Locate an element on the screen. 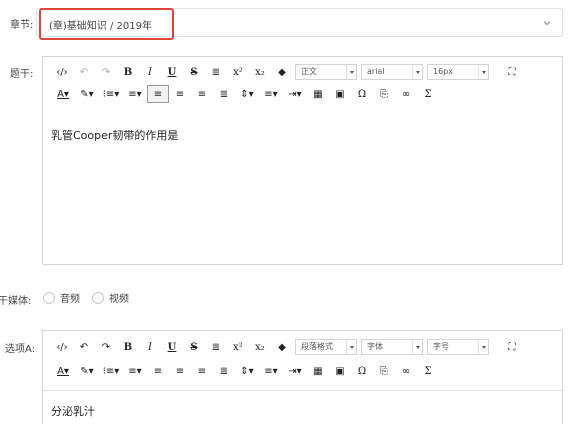  option-a-content: 分泌乳汁 is located at coordinates (73, 411).